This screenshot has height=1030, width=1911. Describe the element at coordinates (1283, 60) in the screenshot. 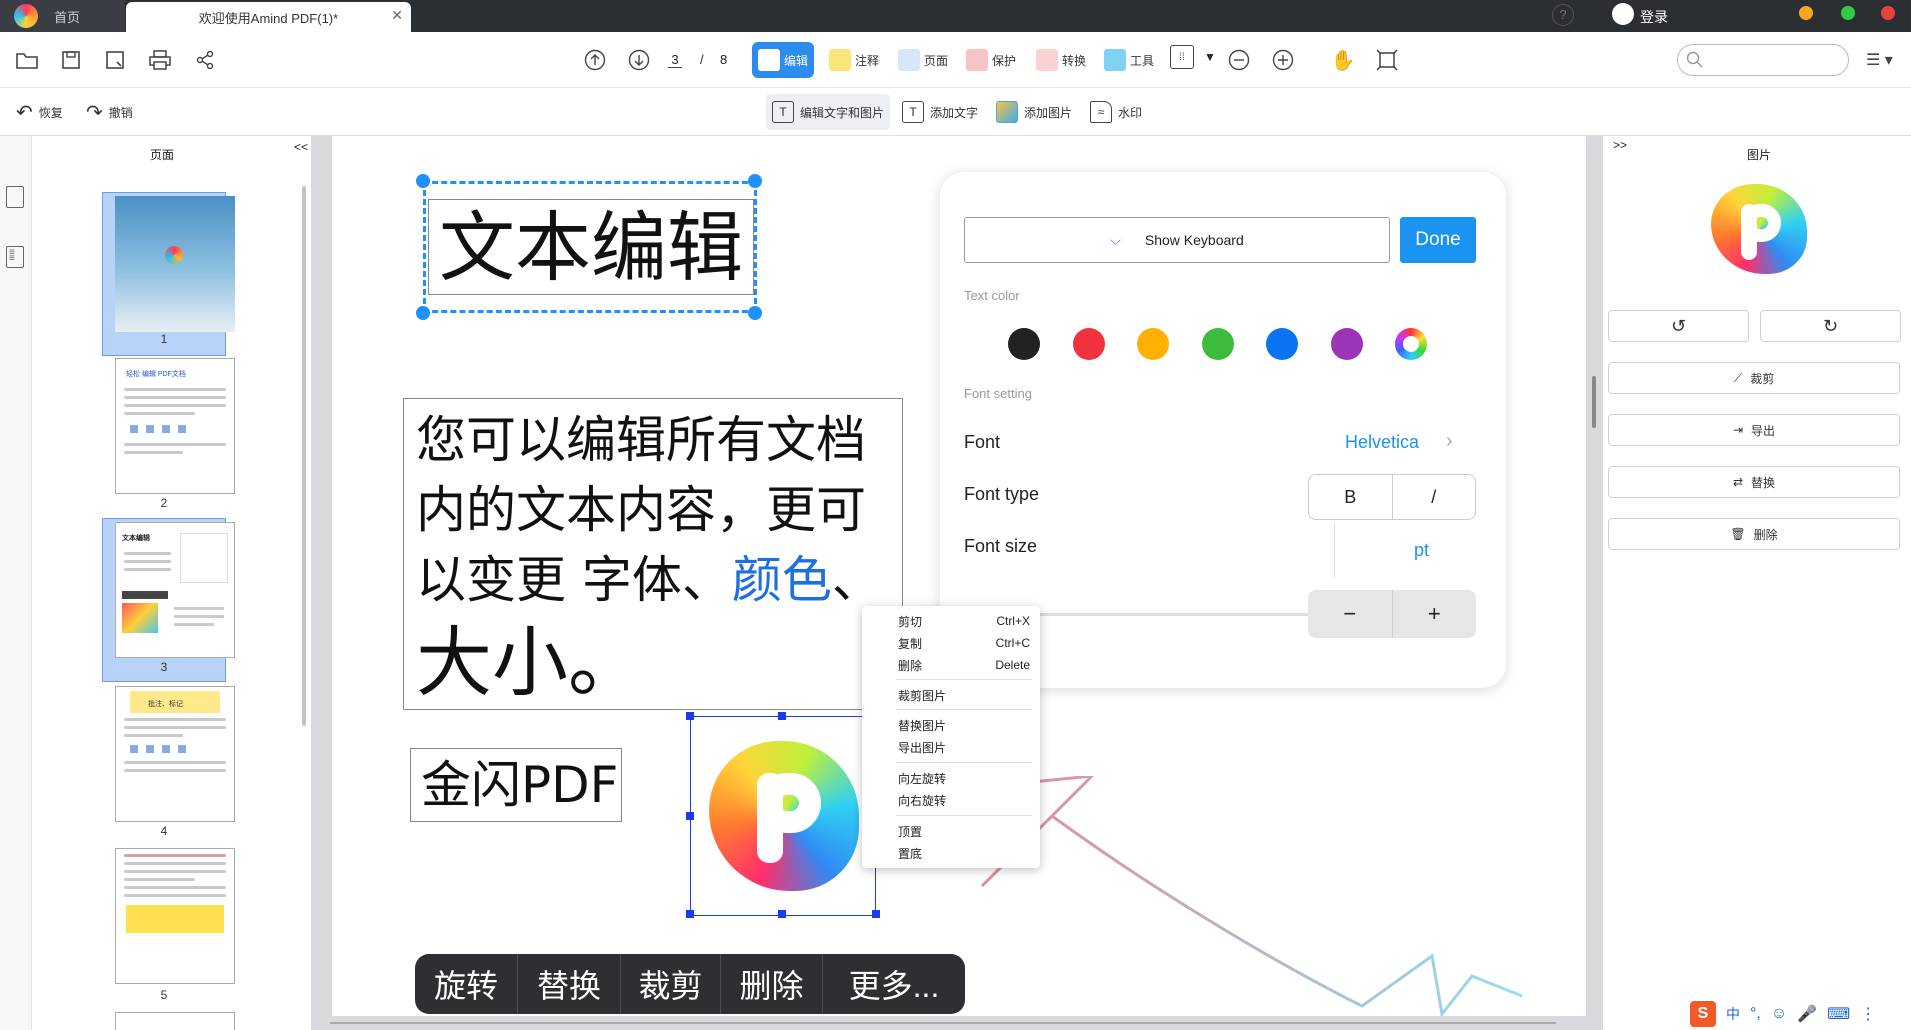

I see `zoom-in-icon` at that location.